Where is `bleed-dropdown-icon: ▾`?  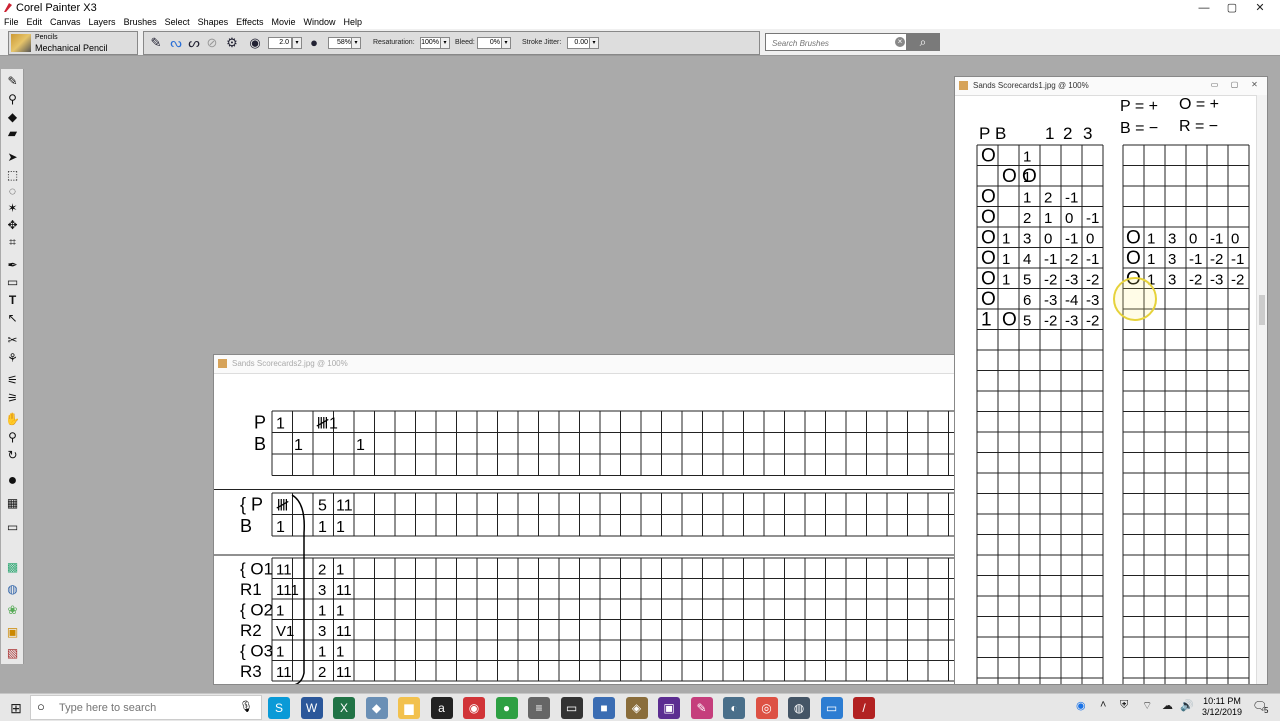 bleed-dropdown-icon: ▾ is located at coordinates (506, 43).